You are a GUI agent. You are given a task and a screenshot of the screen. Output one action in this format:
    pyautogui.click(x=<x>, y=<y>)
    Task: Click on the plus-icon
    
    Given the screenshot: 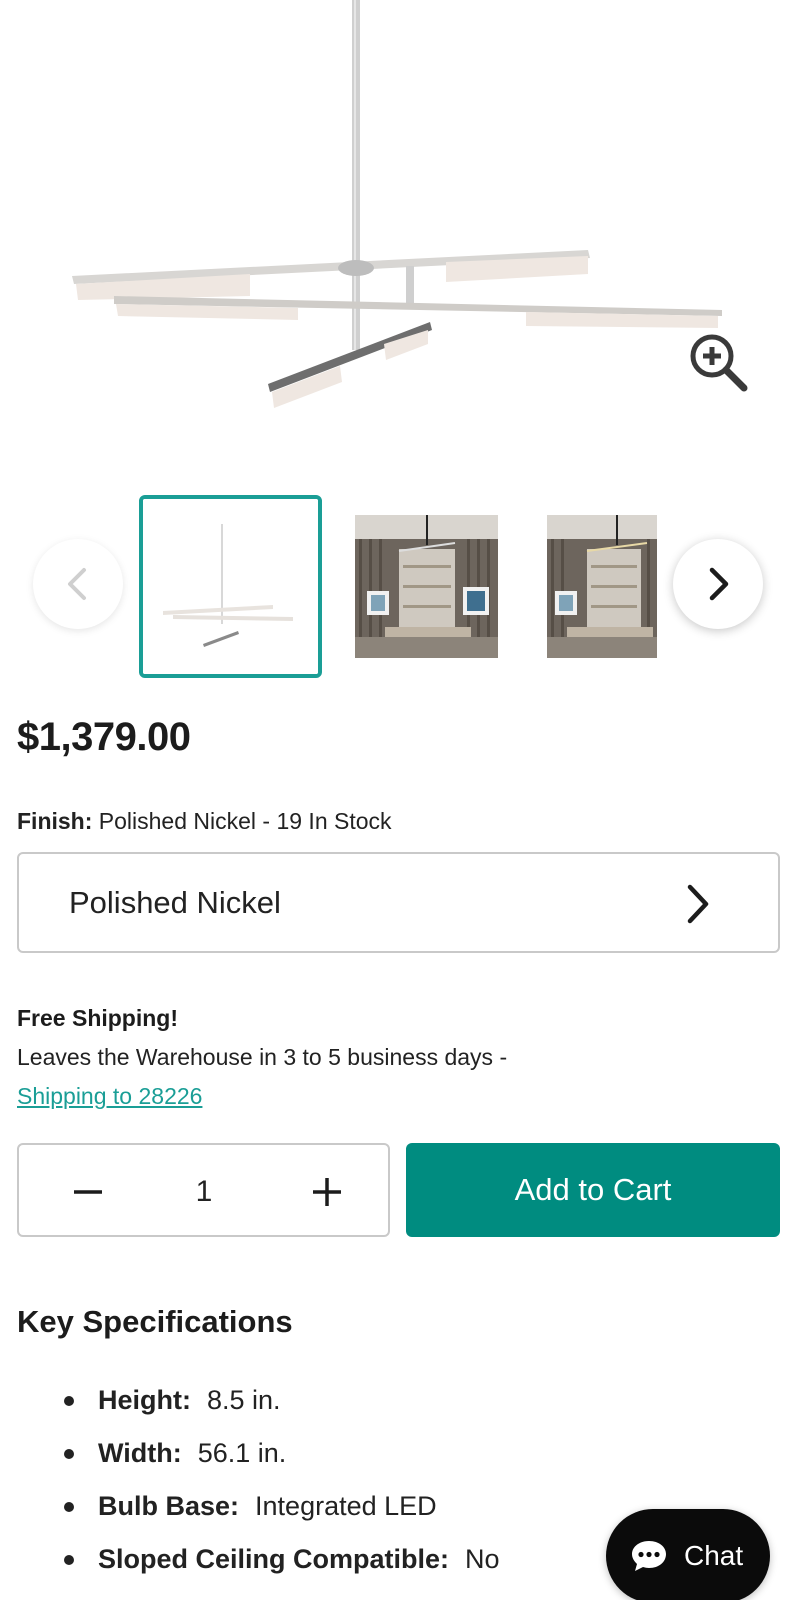 What is the action you would take?
    pyautogui.click(x=327, y=1192)
    